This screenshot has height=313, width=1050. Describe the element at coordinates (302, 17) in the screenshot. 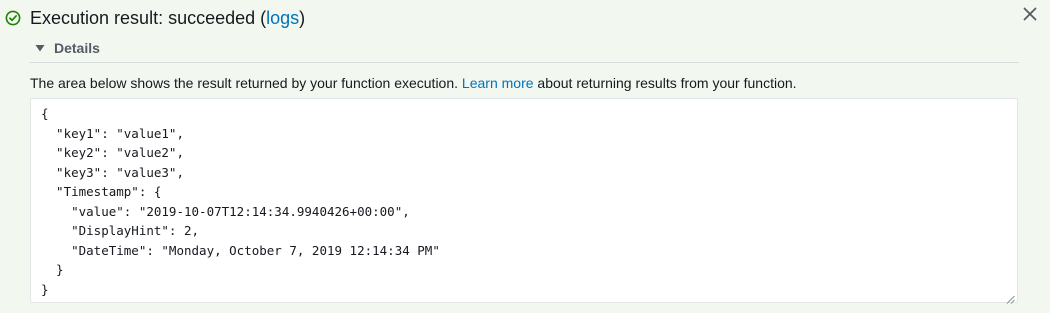

I see `title-suffix: )` at that location.